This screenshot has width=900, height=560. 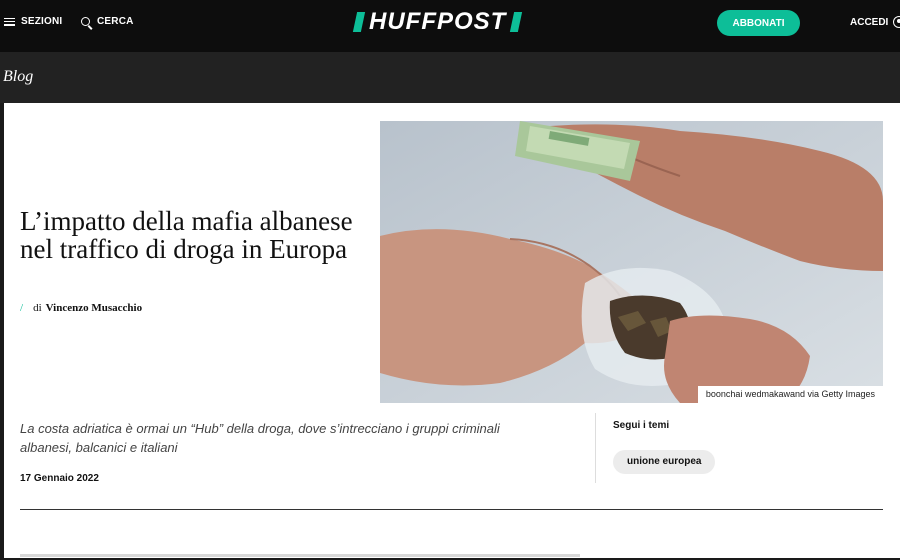 What do you see at coordinates (42, 21) in the screenshot?
I see `sections-menu-label: SEZIONI` at bounding box center [42, 21].